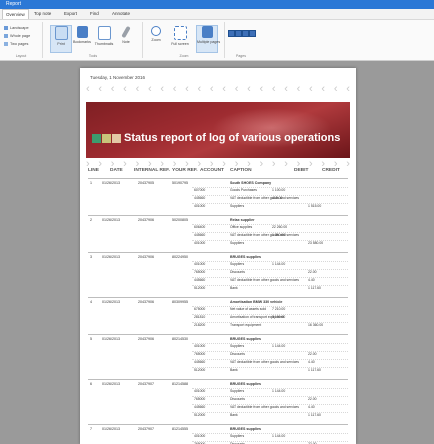 Image resolution: width=434 pixels, height=444 pixels. I want to click on full-screen-button: Full screen, so click(180, 36).